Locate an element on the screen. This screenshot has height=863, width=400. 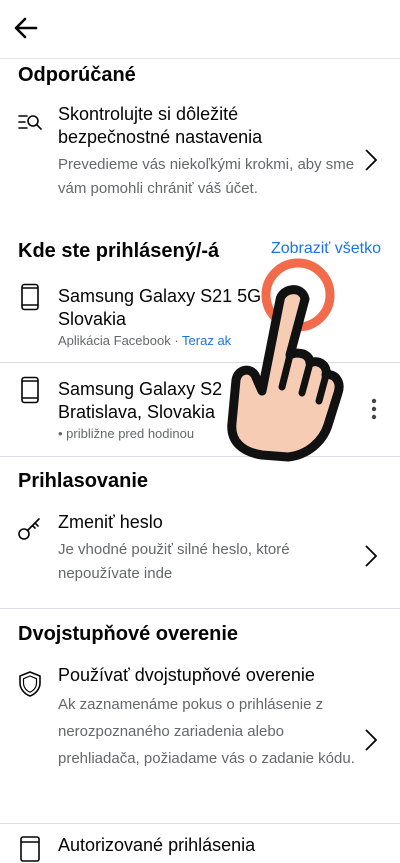
device-1-app: Aplikácia Facebook · is located at coordinates (120, 340).